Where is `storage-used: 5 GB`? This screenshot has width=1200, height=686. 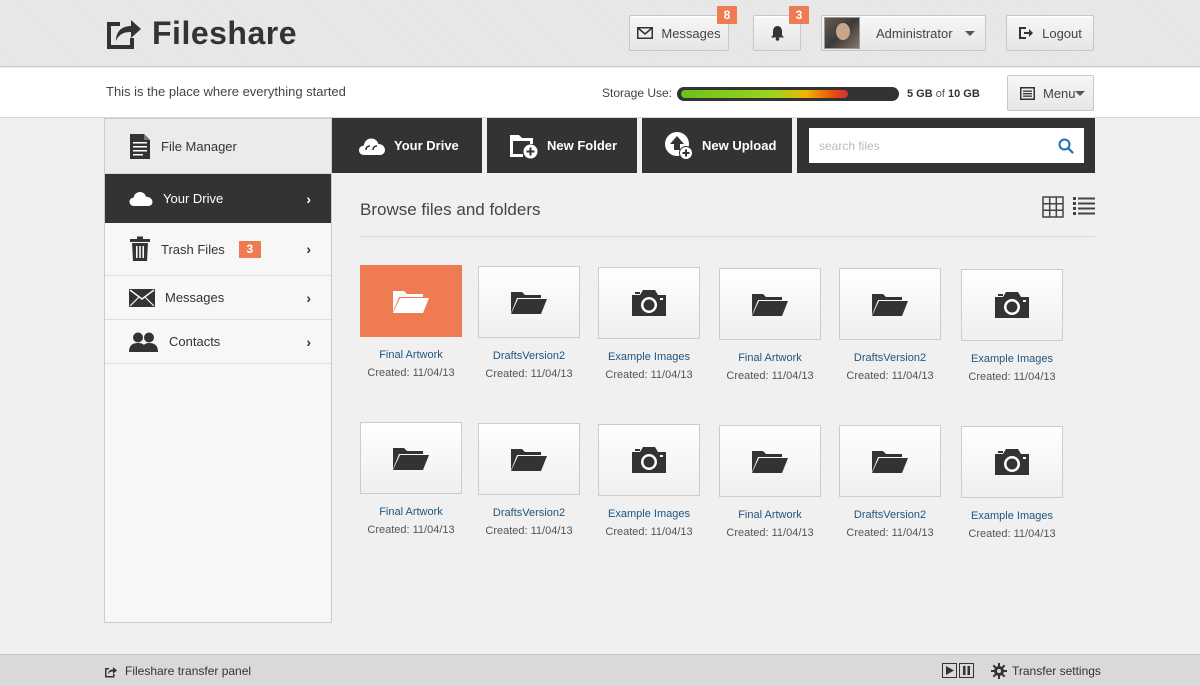
storage-used: 5 GB is located at coordinates (920, 94).